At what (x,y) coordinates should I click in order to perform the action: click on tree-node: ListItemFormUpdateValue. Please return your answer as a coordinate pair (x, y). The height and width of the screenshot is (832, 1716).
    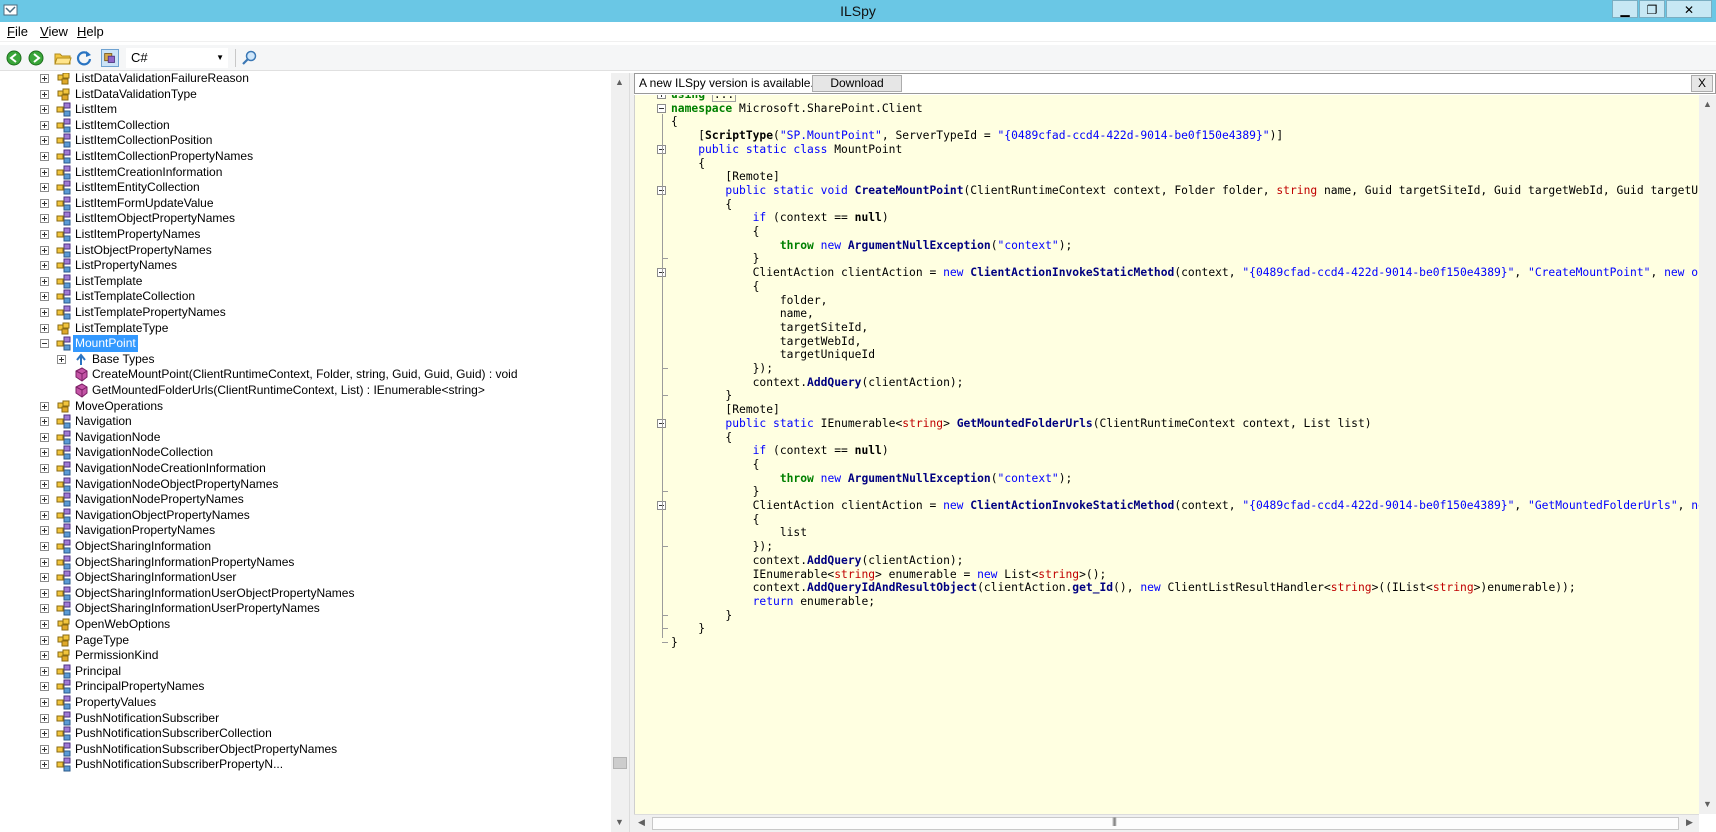
    Looking at the image, I should click on (305, 203).